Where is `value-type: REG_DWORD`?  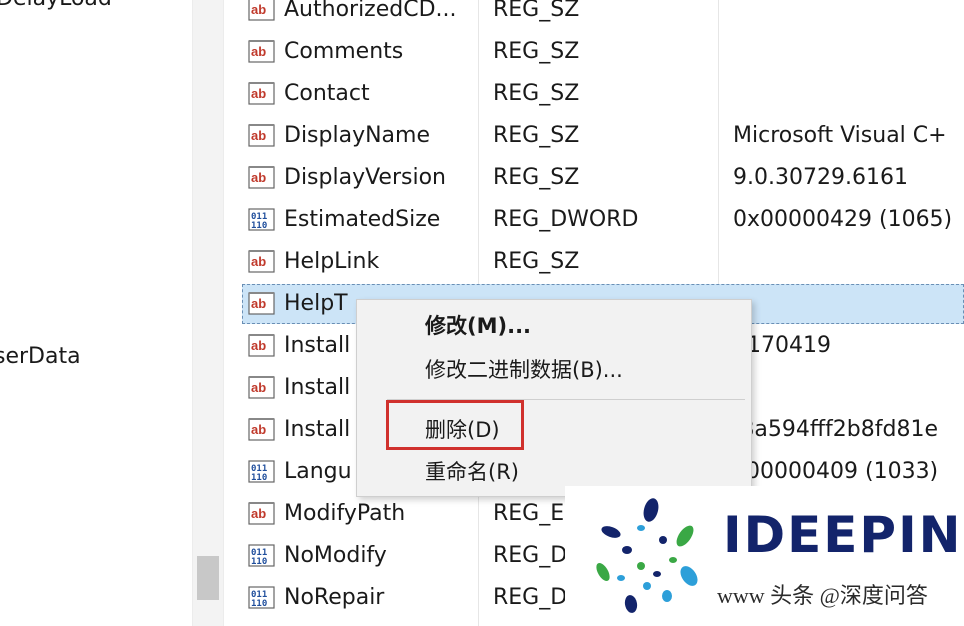
value-type: REG_DWORD is located at coordinates (566, 219).